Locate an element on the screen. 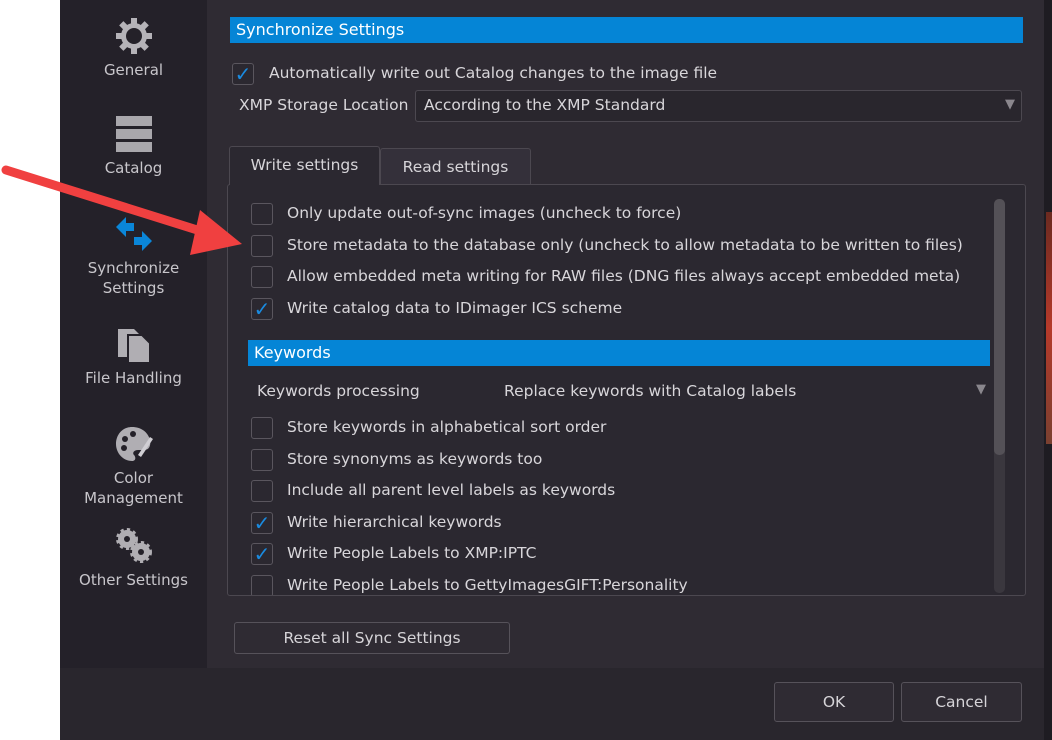 This screenshot has width=1052, height=740. cancel-button: Cancel is located at coordinates (961, 702).